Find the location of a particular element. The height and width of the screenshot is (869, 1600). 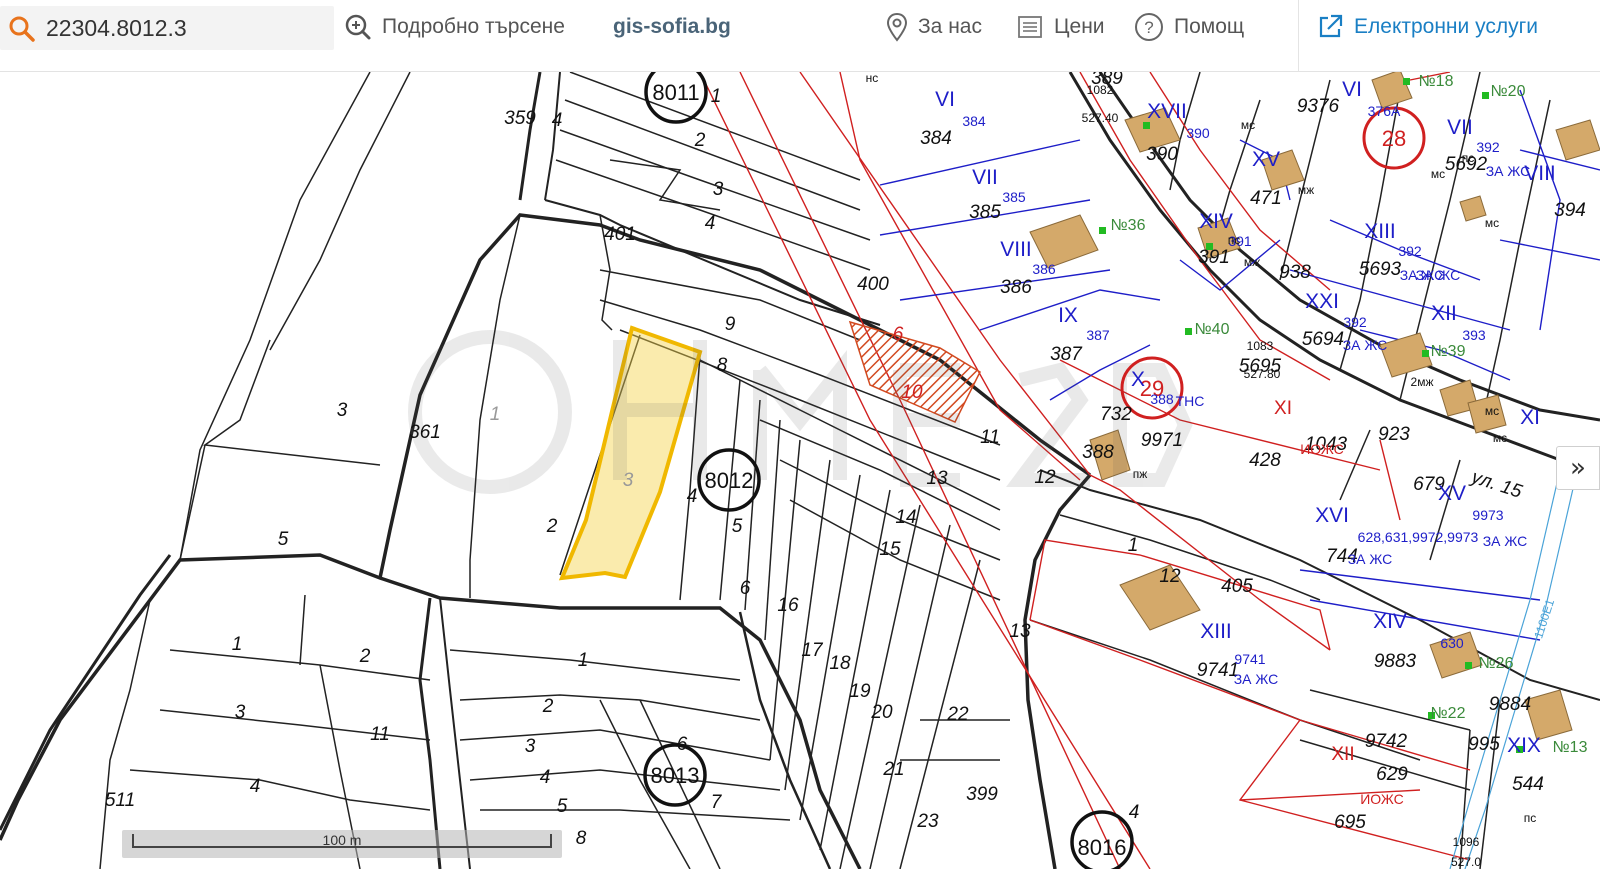

selected-parcel is located at coordinates (630, 453).